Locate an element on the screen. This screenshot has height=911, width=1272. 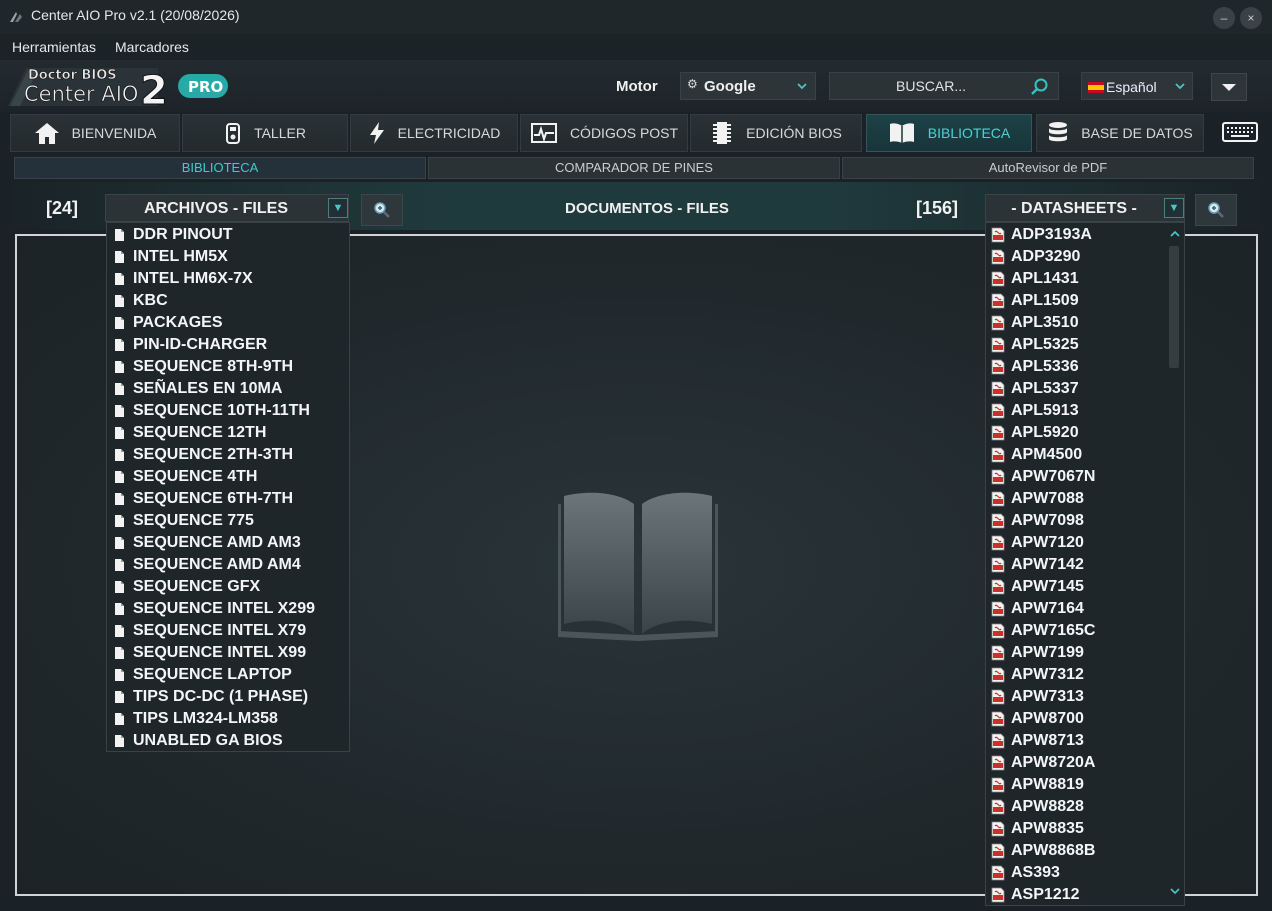
subtab-biblioteca: BIBLIOTECA is located at coordinates (220, 168).